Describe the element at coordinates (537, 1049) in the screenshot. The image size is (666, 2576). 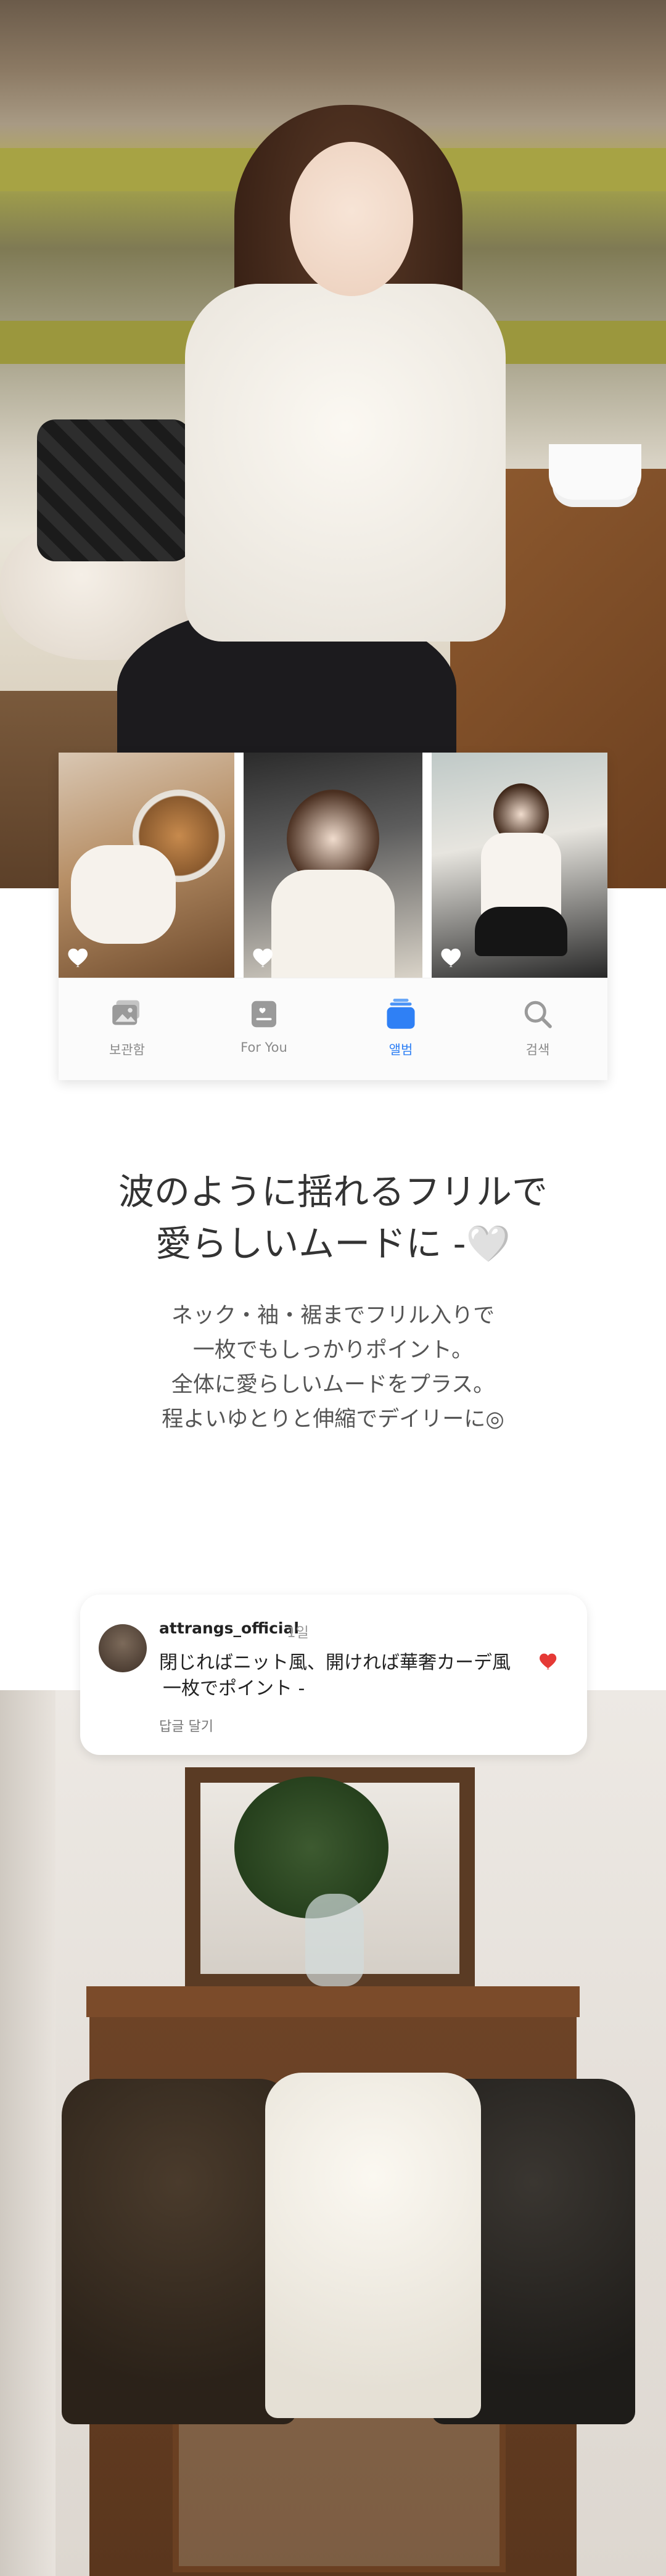
I see `tab-label: 검색` at that location.